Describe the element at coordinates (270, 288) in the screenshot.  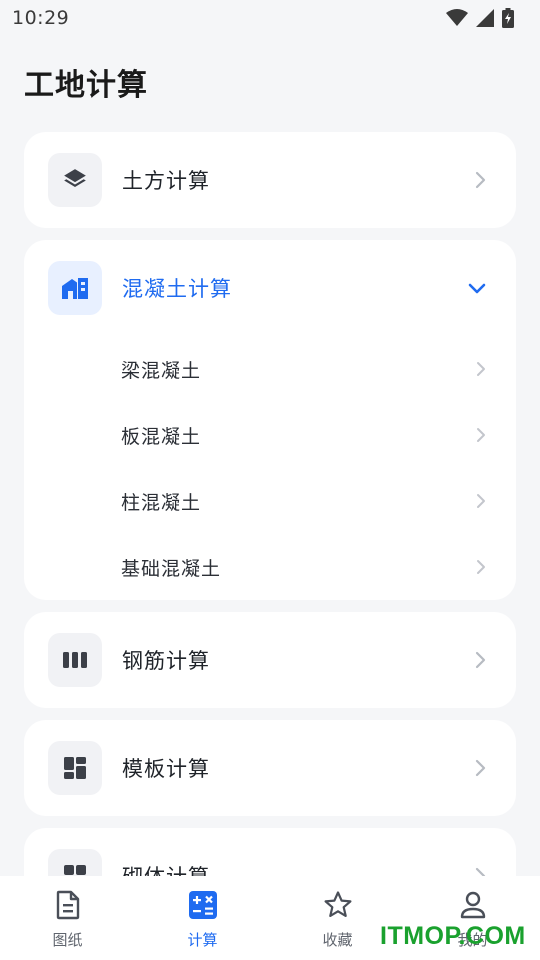
I see `category-row-concrete: 混凝土计算` at that location.